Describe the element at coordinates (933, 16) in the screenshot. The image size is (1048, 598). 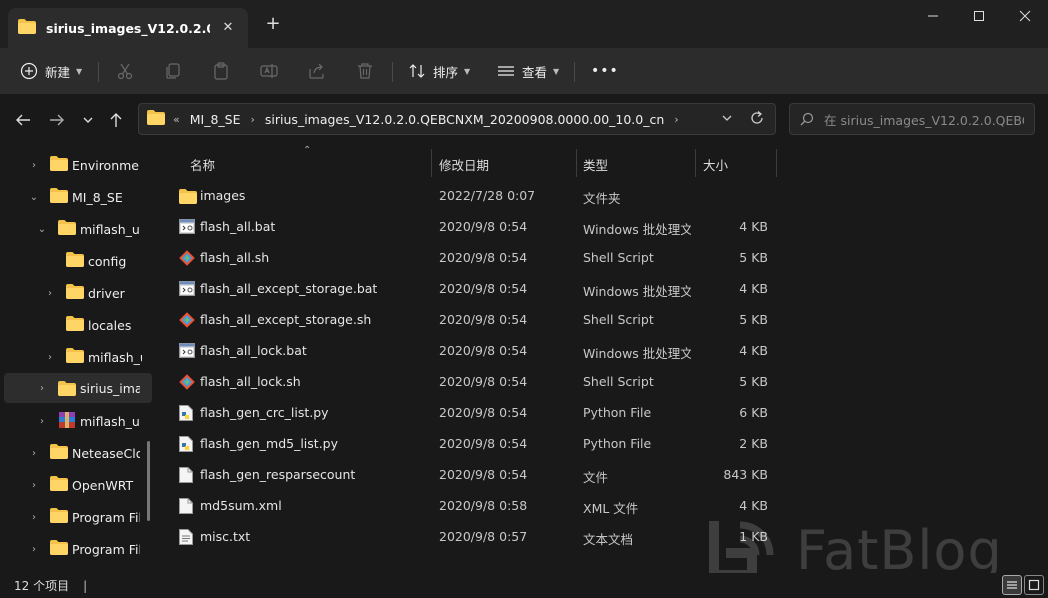
I see `minimize-button` at that location.